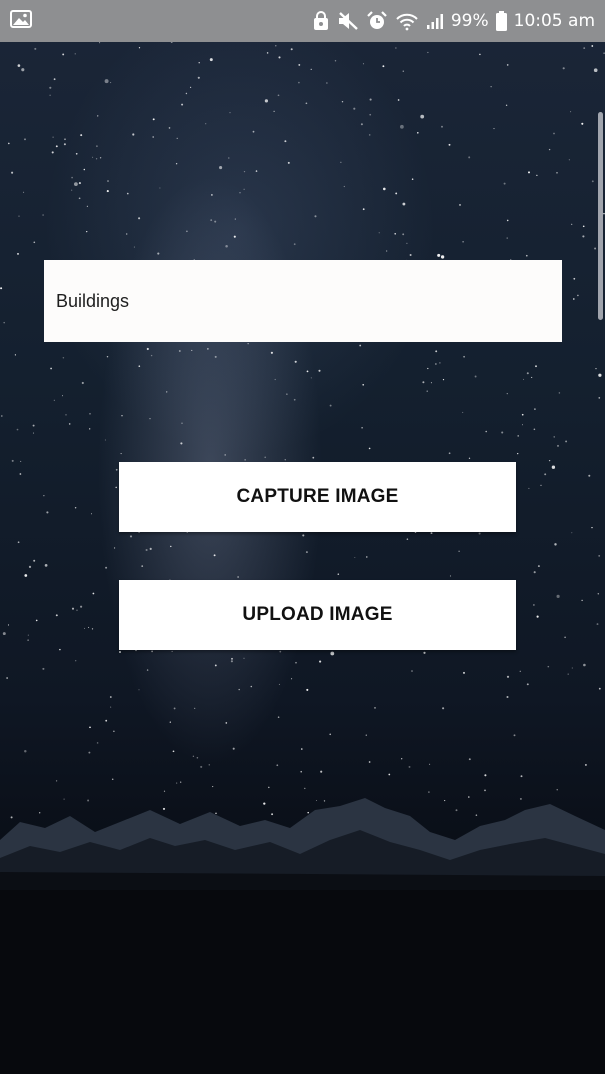 The height and width of the screenshot is (1074, 605). Describe the element at coordinates (303, 301) in the screenshot. I see `text-input-field: Buildings` at that location.